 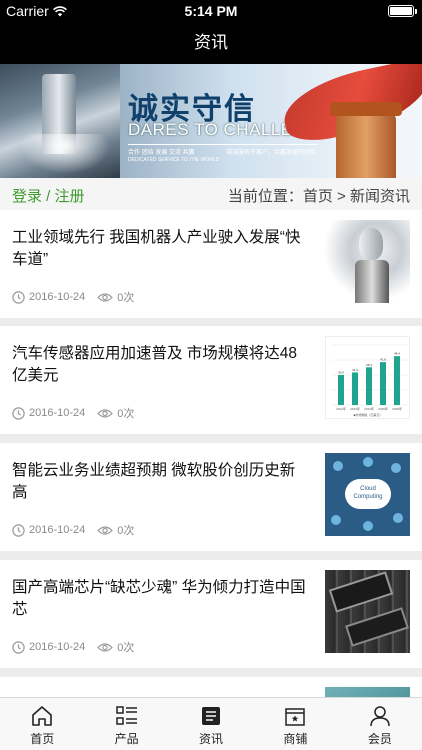 I want to click on tab-bar: 首页 产品 资讯 商铺 会员, so click(x=211, y=723).